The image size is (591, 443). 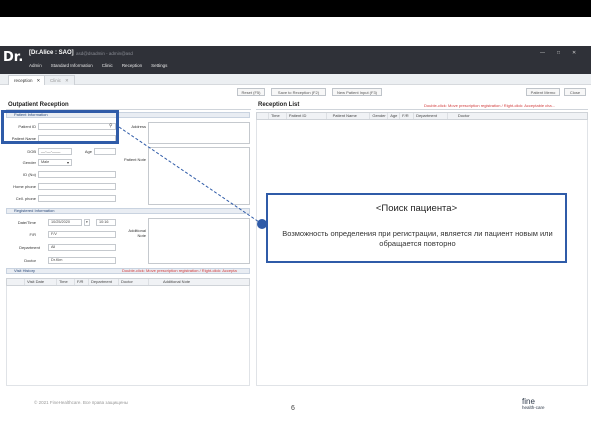 What do you see at coordinates (528, 401) in the screenshot?
I see `brand-line-1: fine` at bounding box center [528, 401].